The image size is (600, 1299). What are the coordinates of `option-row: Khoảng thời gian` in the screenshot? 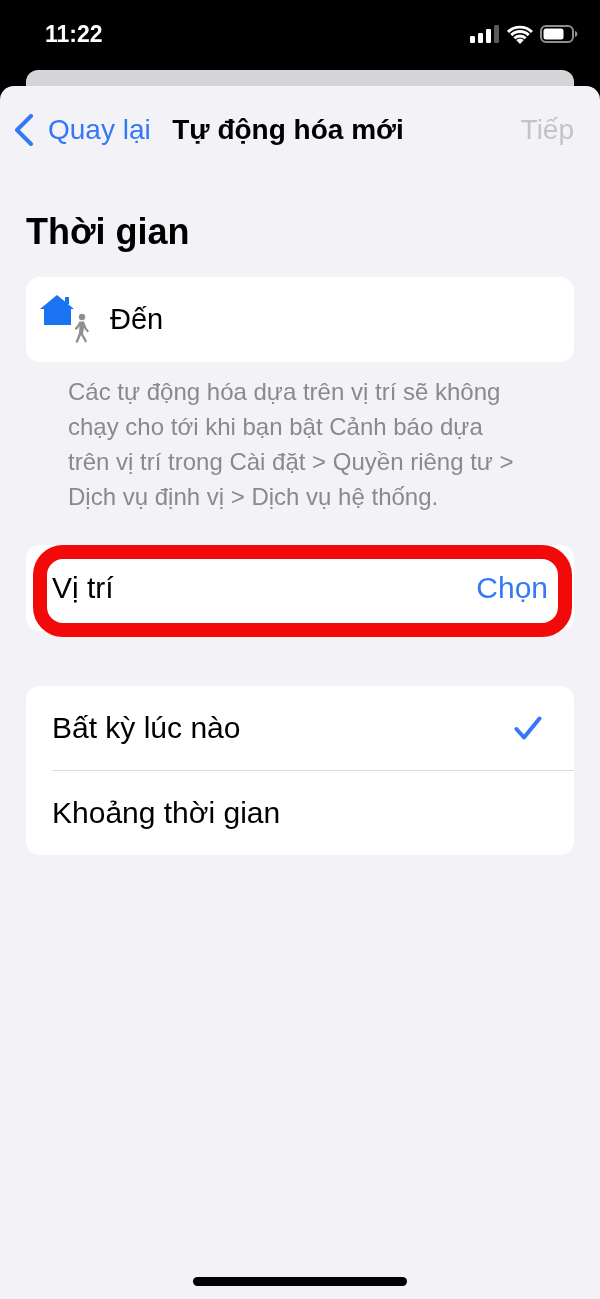 It's located at (300, 813).